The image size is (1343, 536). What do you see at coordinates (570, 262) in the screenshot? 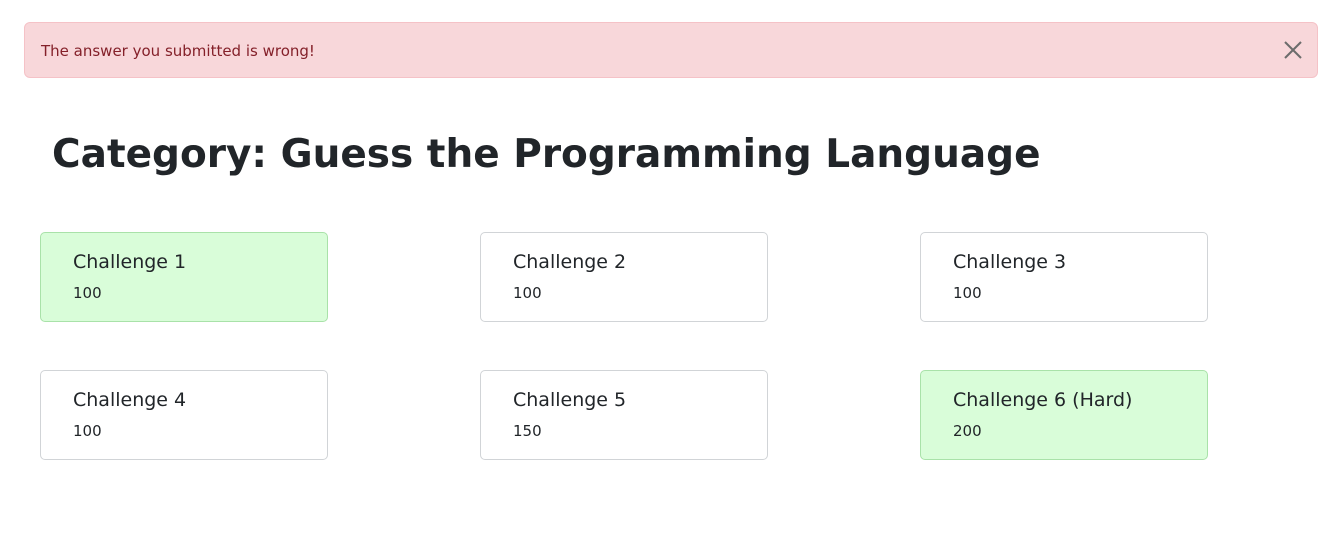
I see `challenge-title: Challenge 2` at bounding box center [570, 262].